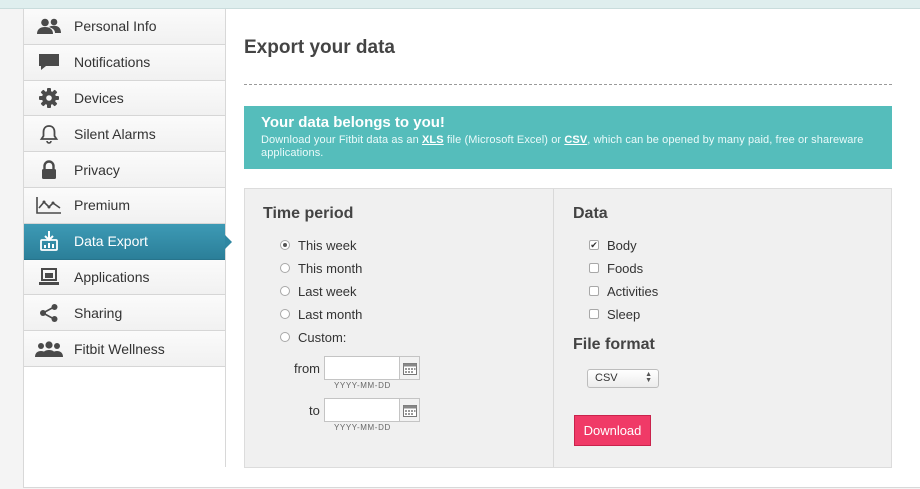  Describe the element at coordinates (308, 213) in the screenshot. I see `time-period-title: Time period` at that location.